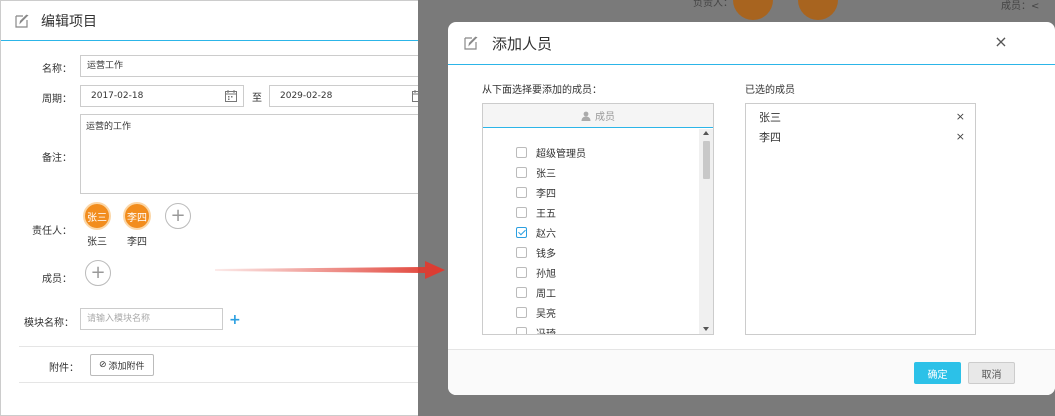  What do you see at coordinates (591, 232) in the screenshot?
I see `list-item: 赵六` at bounding box center [591, 232].